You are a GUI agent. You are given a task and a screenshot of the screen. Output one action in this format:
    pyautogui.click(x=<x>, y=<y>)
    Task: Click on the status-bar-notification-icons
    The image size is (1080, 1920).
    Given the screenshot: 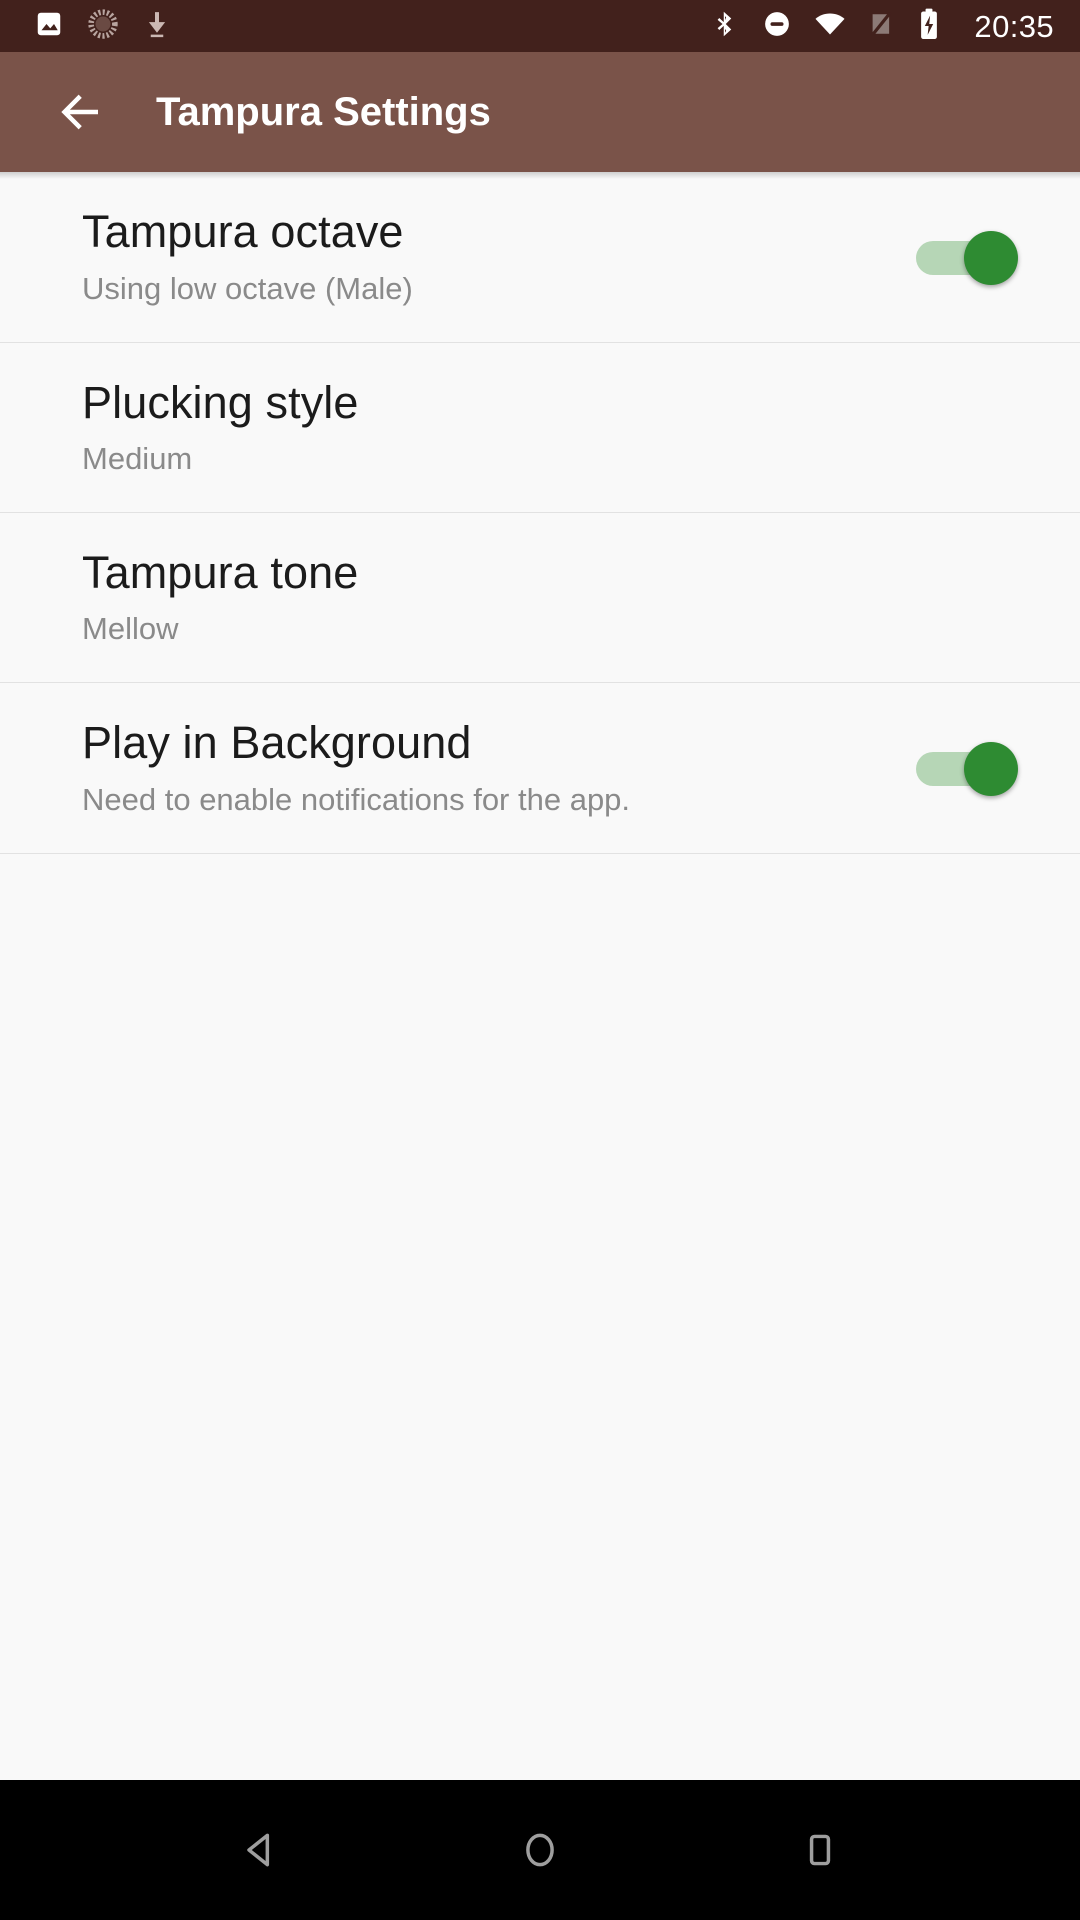 What is the action you would take?
    pyautogui.click(x=103, y=26)
    